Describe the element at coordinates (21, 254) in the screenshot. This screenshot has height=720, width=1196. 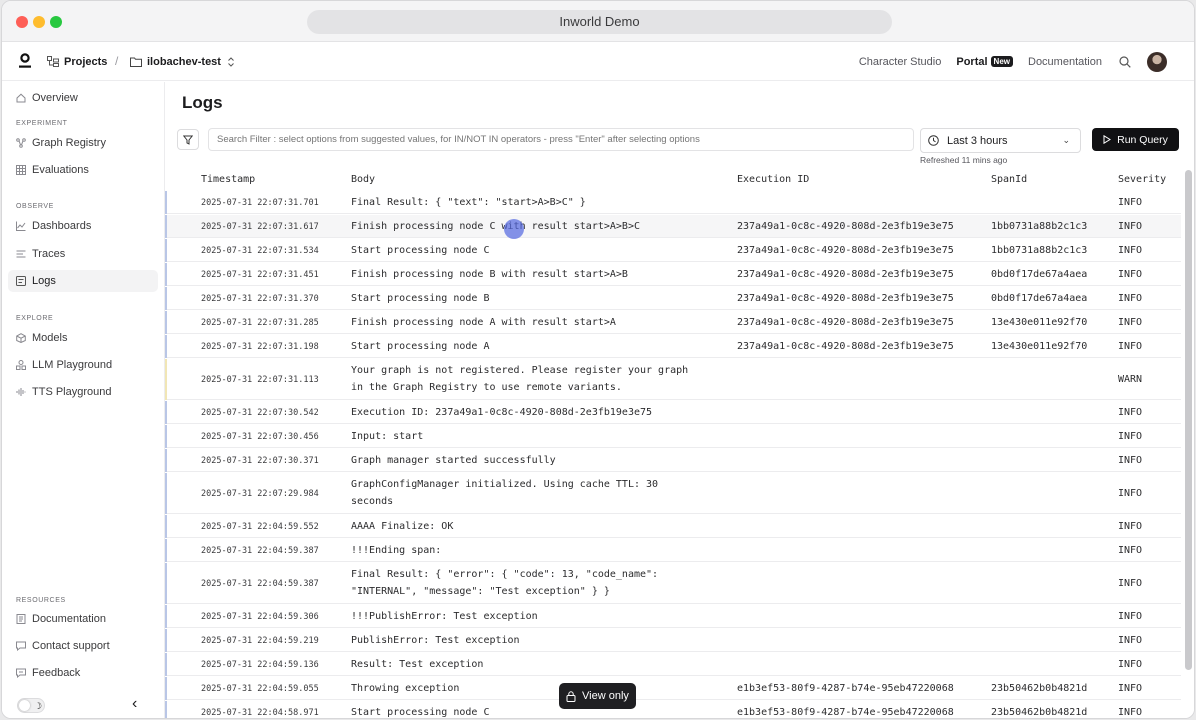
I see `list-icon` at that location.